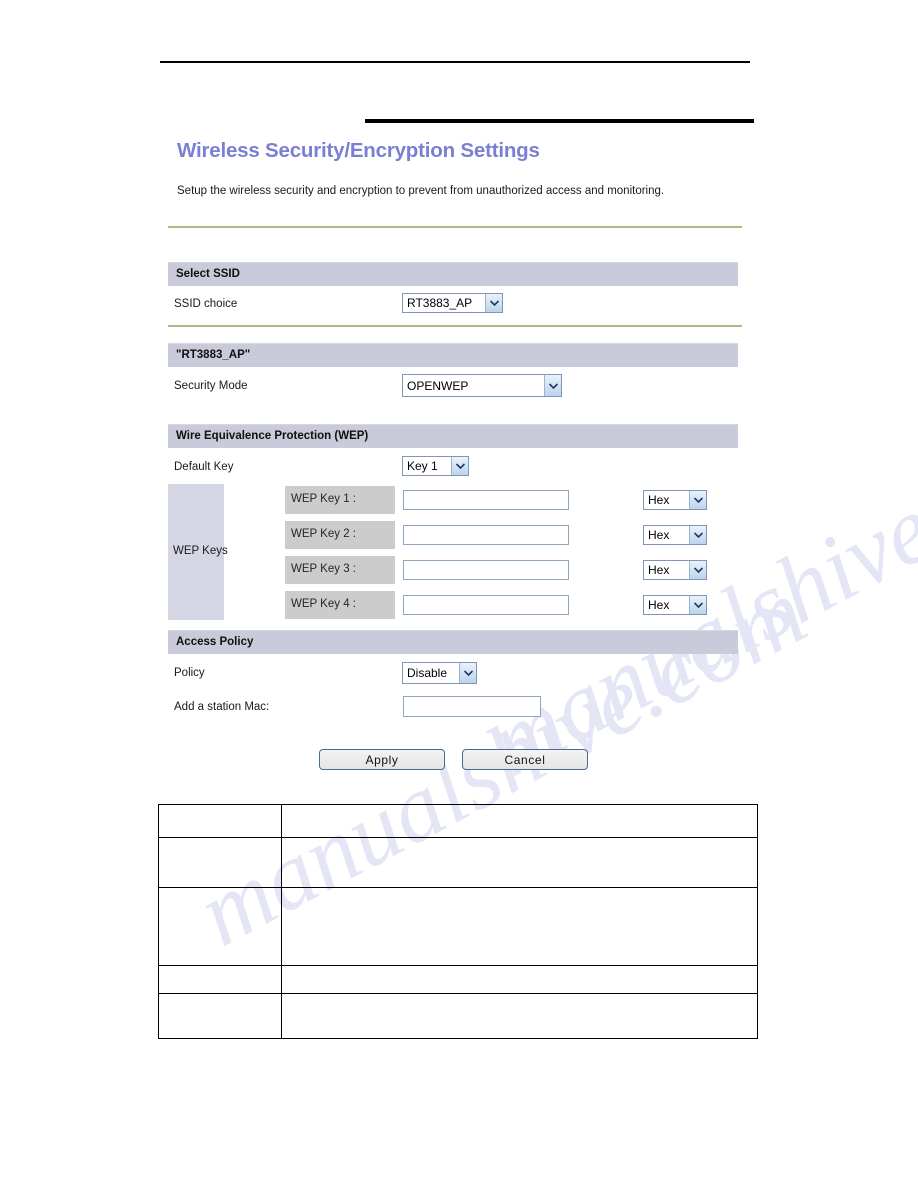 Image resolution: width=918 pixels, height=1188 pixels. What do you see at coordinates (206, 304) in the screenshot?
I see `ssid-choice-label: SSID choice` at bounding box center [206, 304].